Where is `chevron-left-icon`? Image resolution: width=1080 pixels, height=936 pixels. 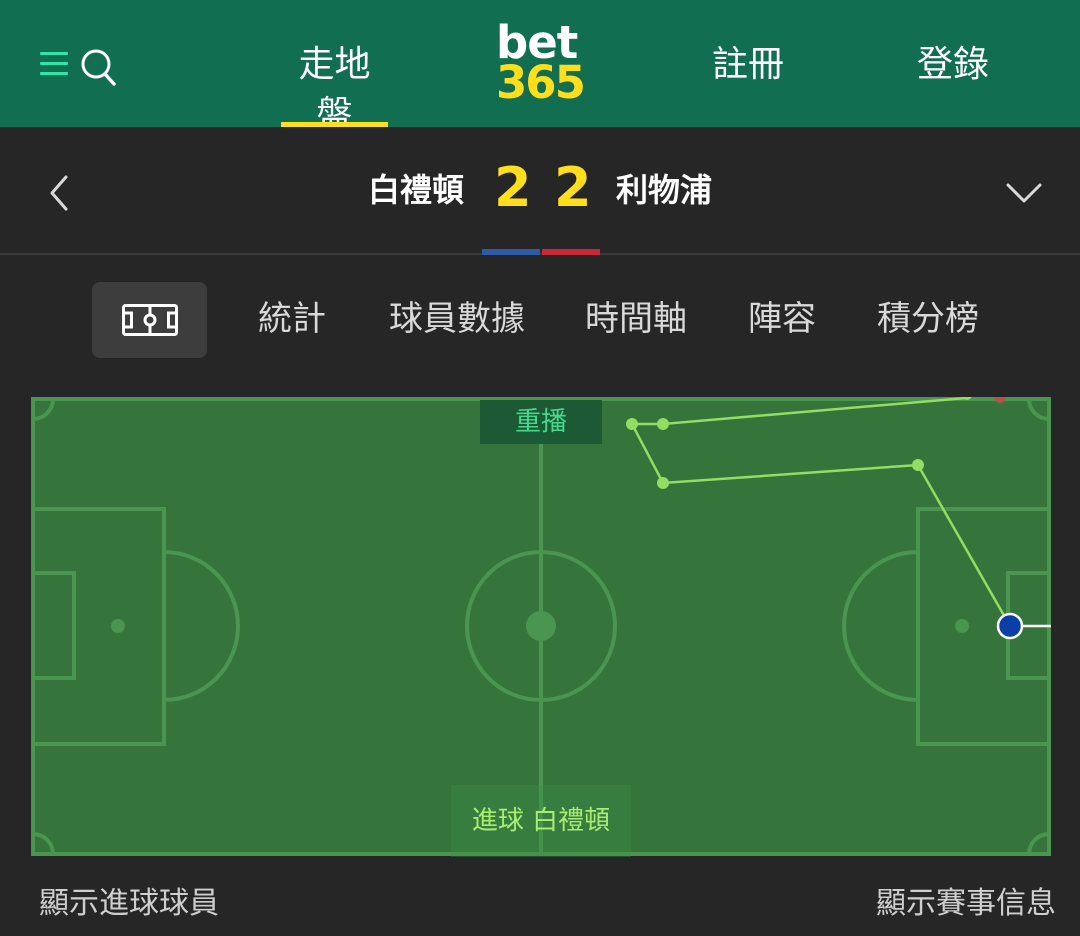
chevron-left-icon is located at coordinates (59, 193).